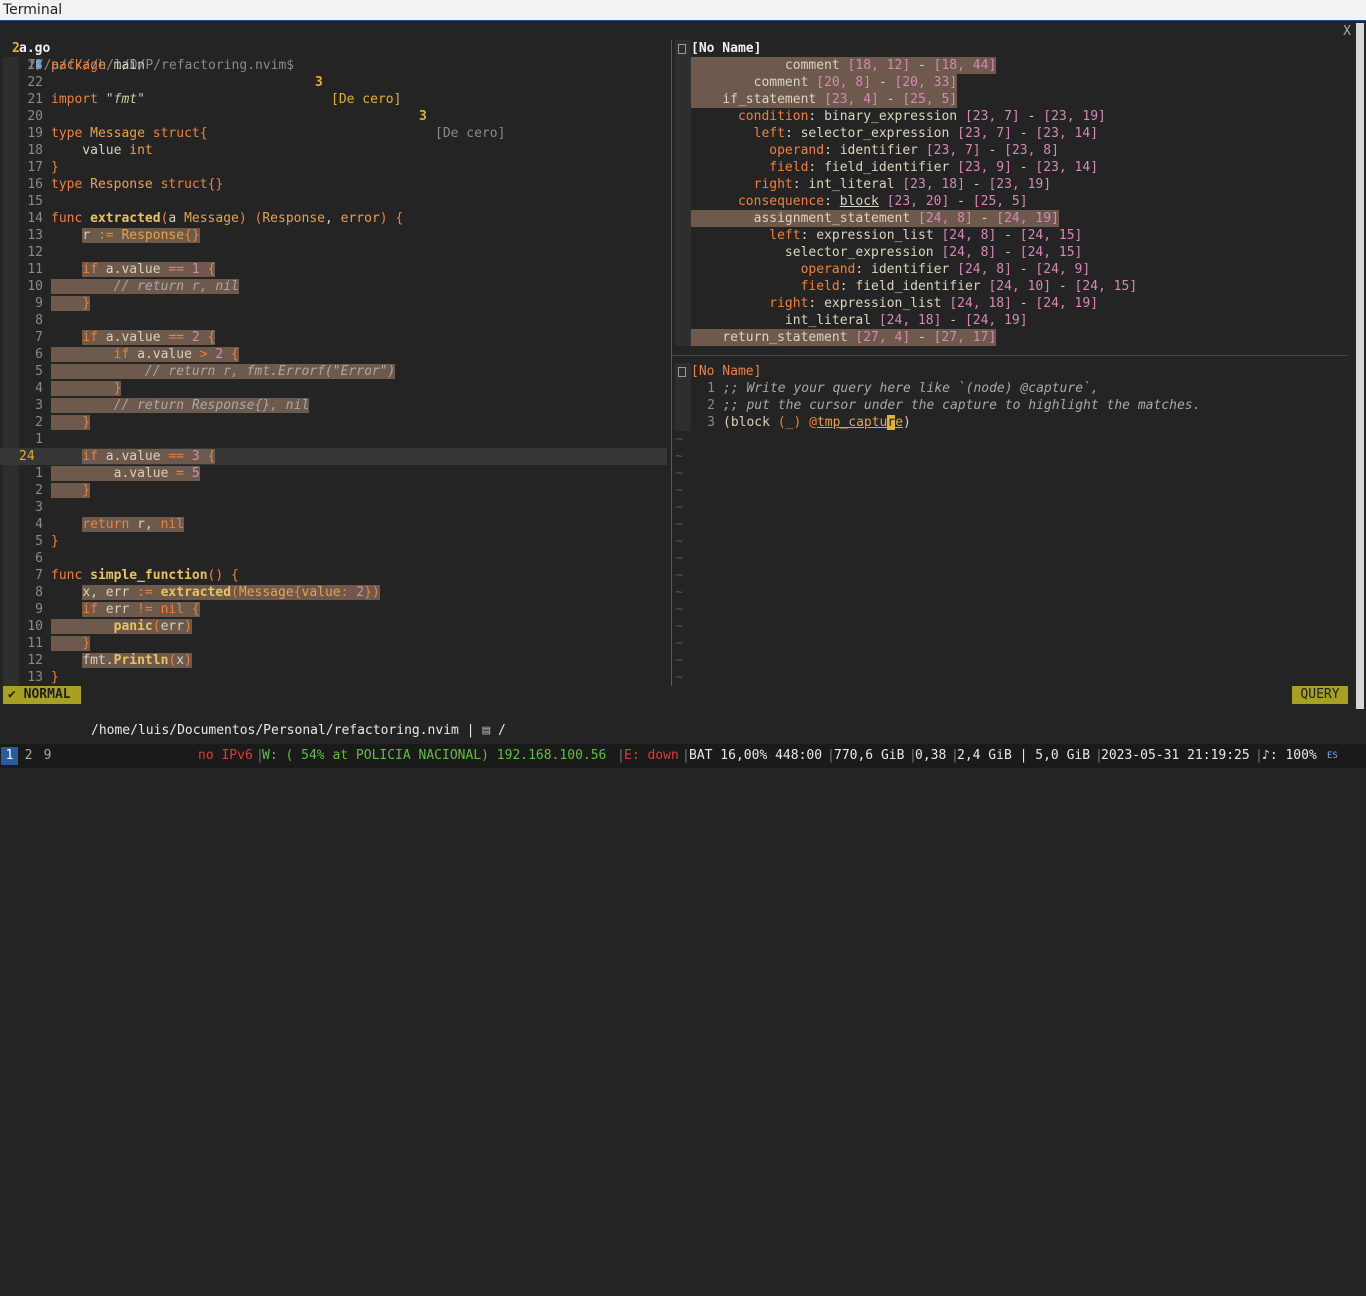 This screenshot has height=1296, width=1366. I want to click on close-tab-button: X, so click(1347, 31).